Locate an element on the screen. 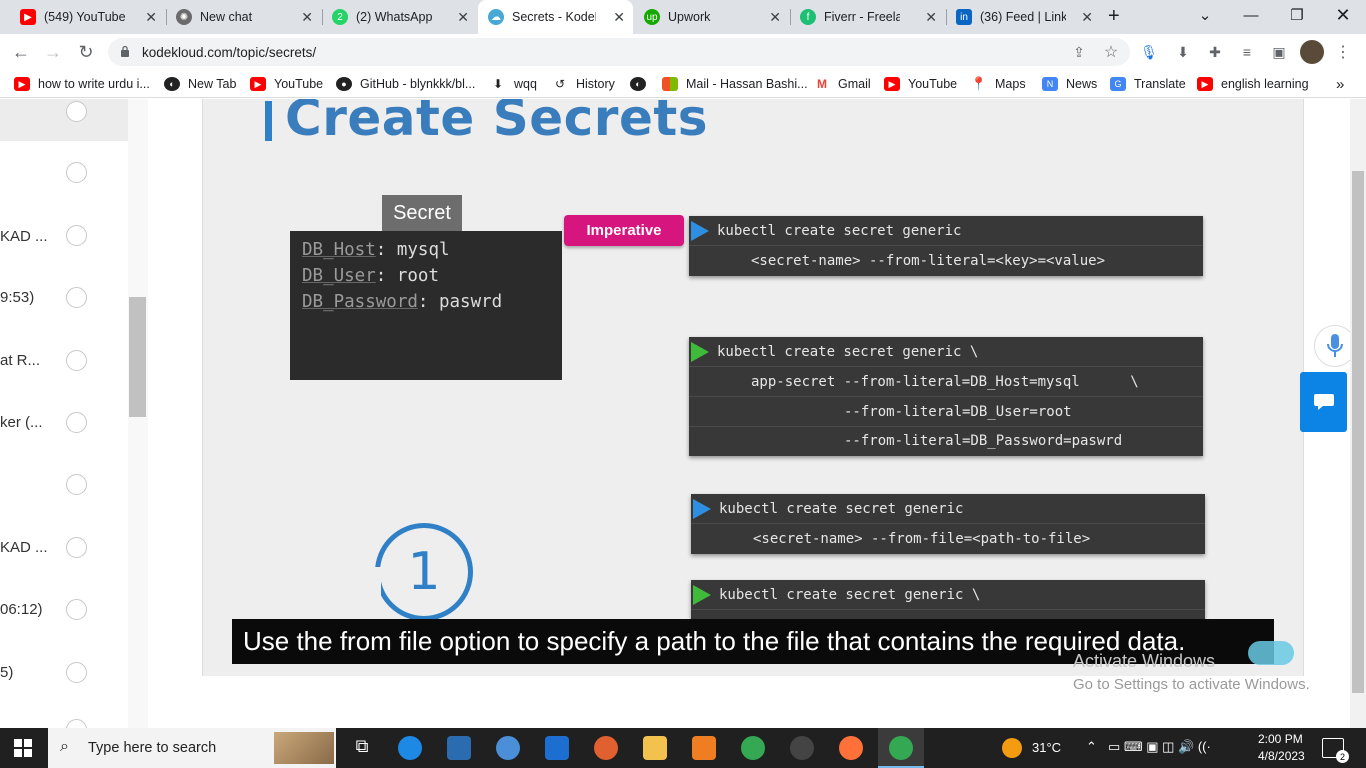 This screenshot has height=768, width=1366. reading-list-icon: ≡ is located at coordinates (1247, 52).